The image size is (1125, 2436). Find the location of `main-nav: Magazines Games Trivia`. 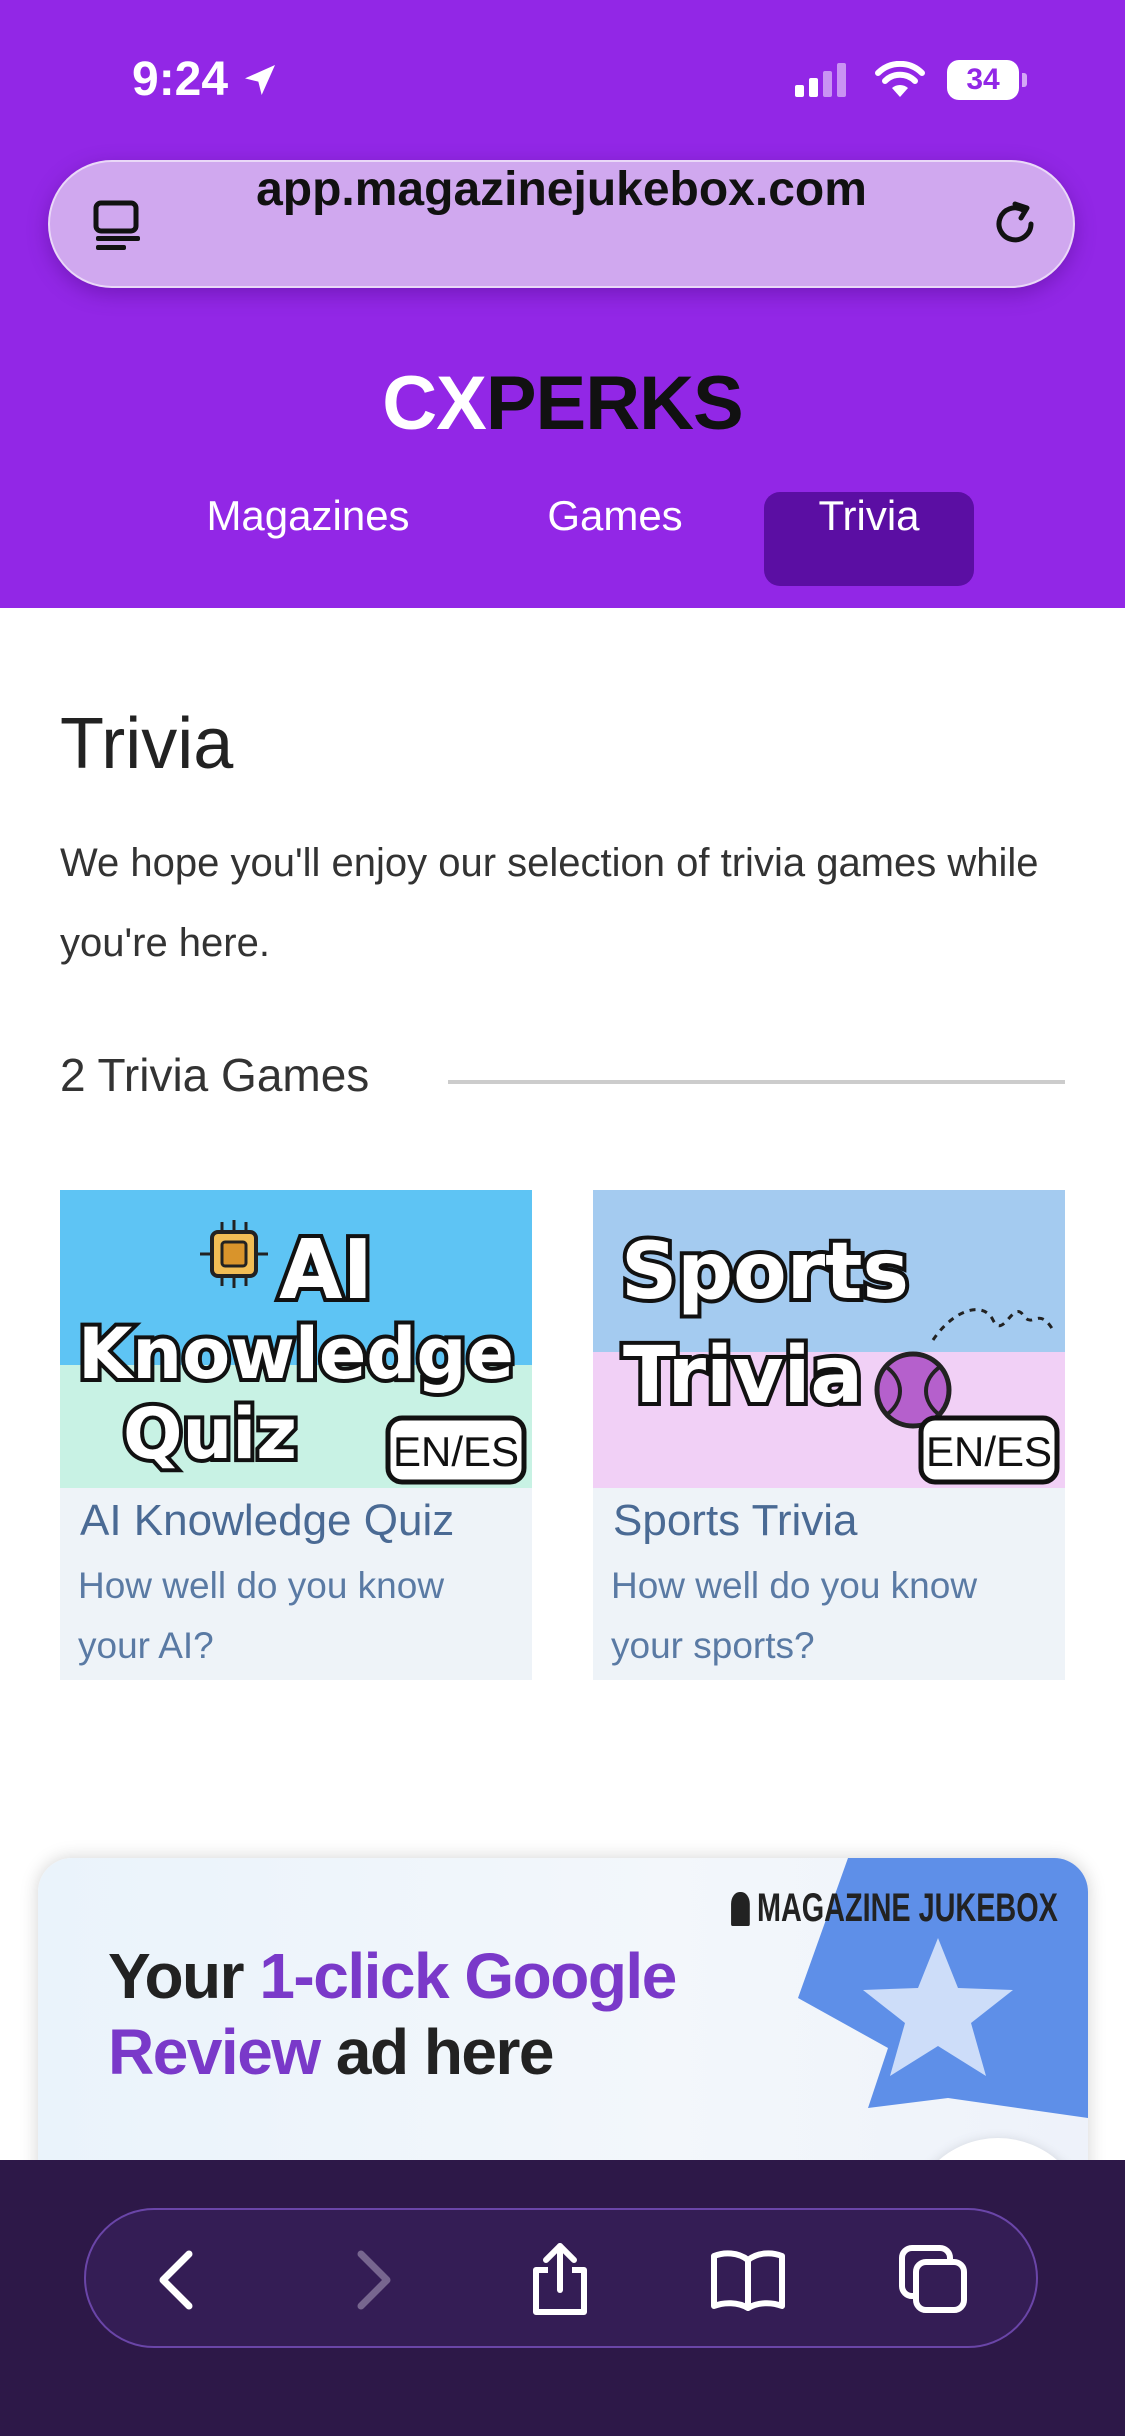

main-nav: Magazines Games Trivia is located at coordinates (562, 539).